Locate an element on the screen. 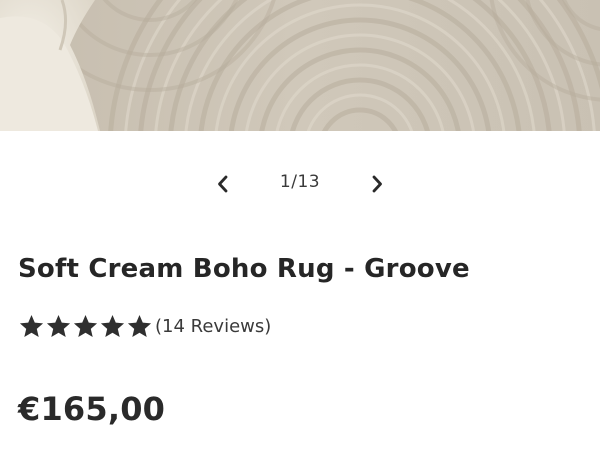 The image size is (600, 450). current-image-number: 1 is located at coordinates (285, 182).